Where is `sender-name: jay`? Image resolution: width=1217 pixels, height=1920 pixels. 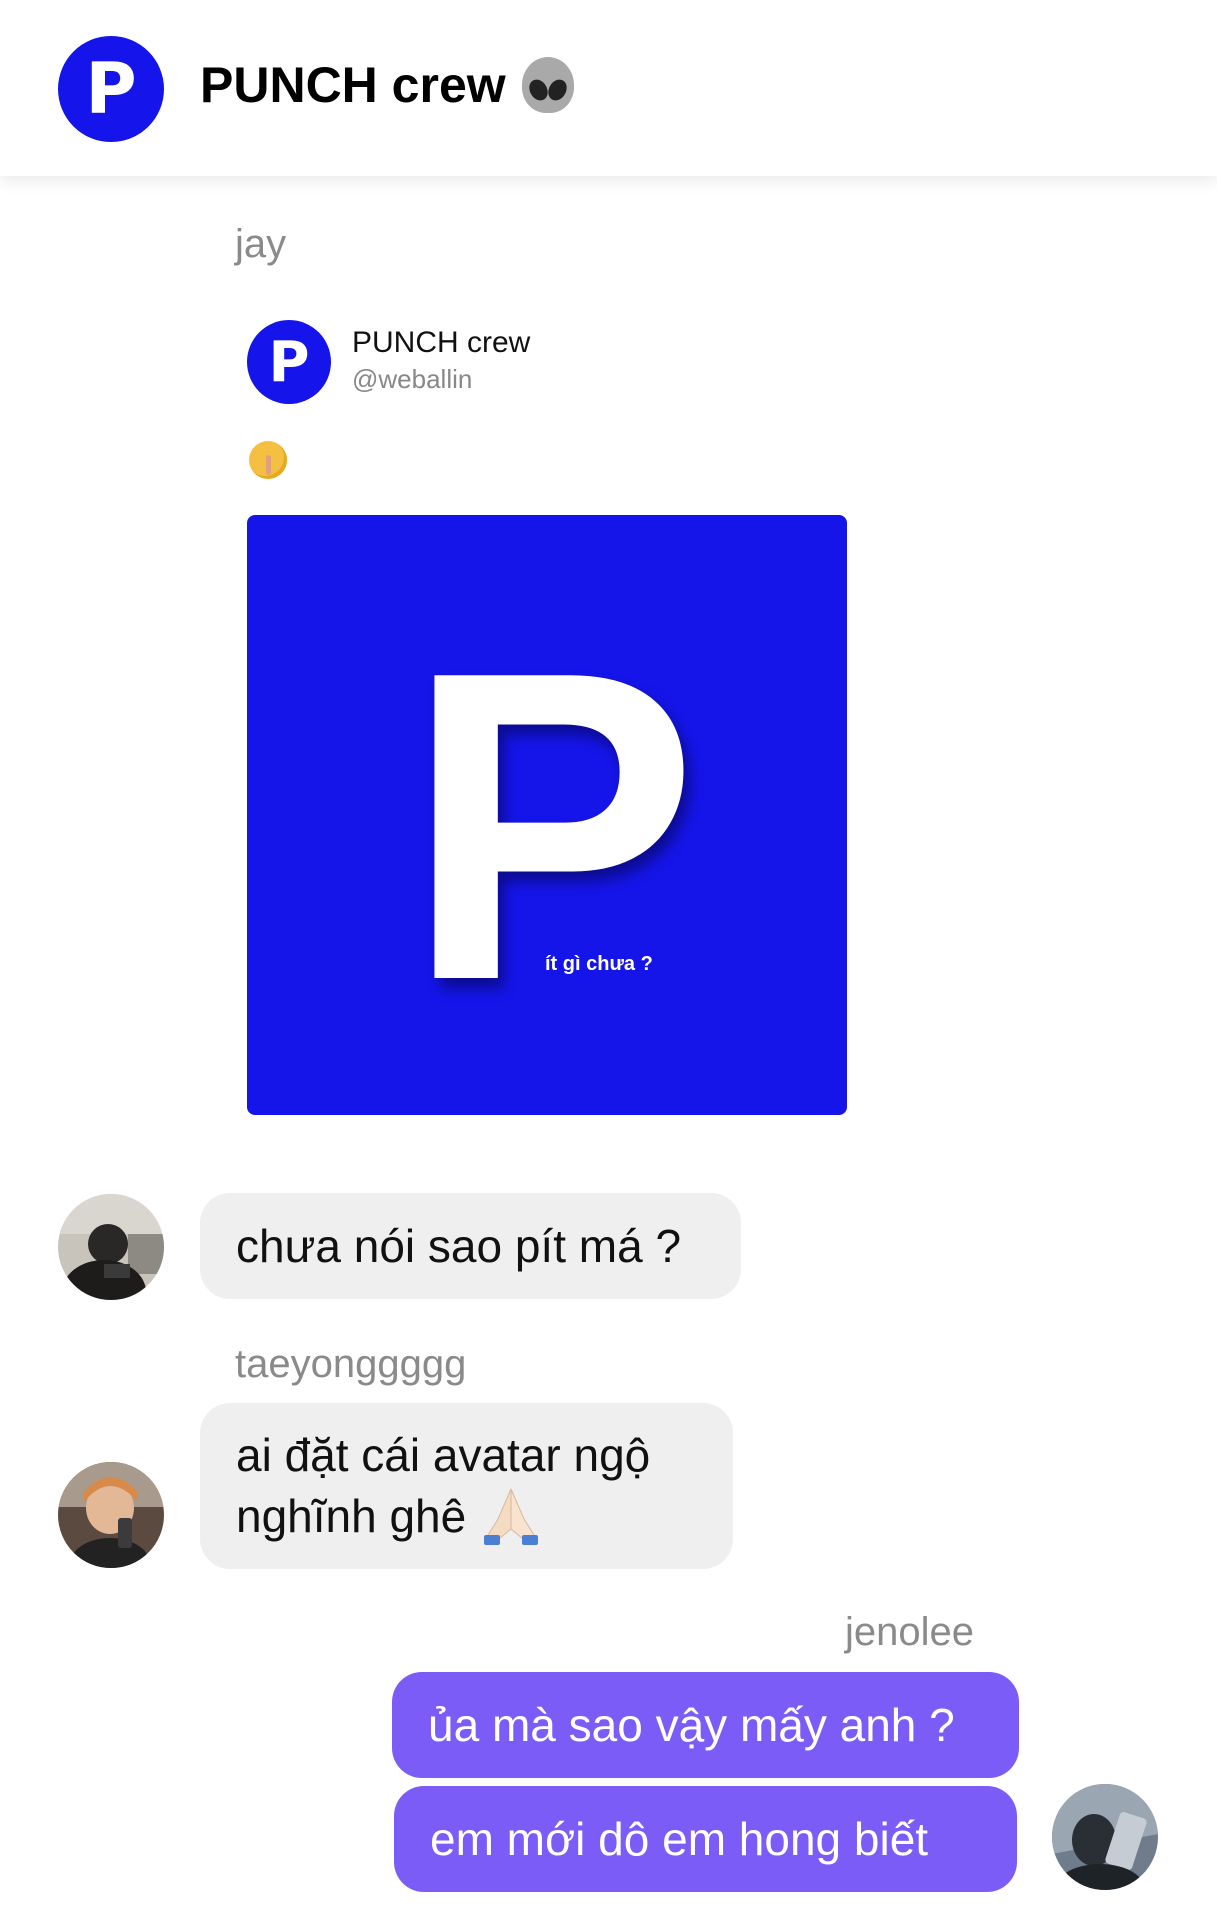 sender-name: jay is located at coordinates (261, 244).